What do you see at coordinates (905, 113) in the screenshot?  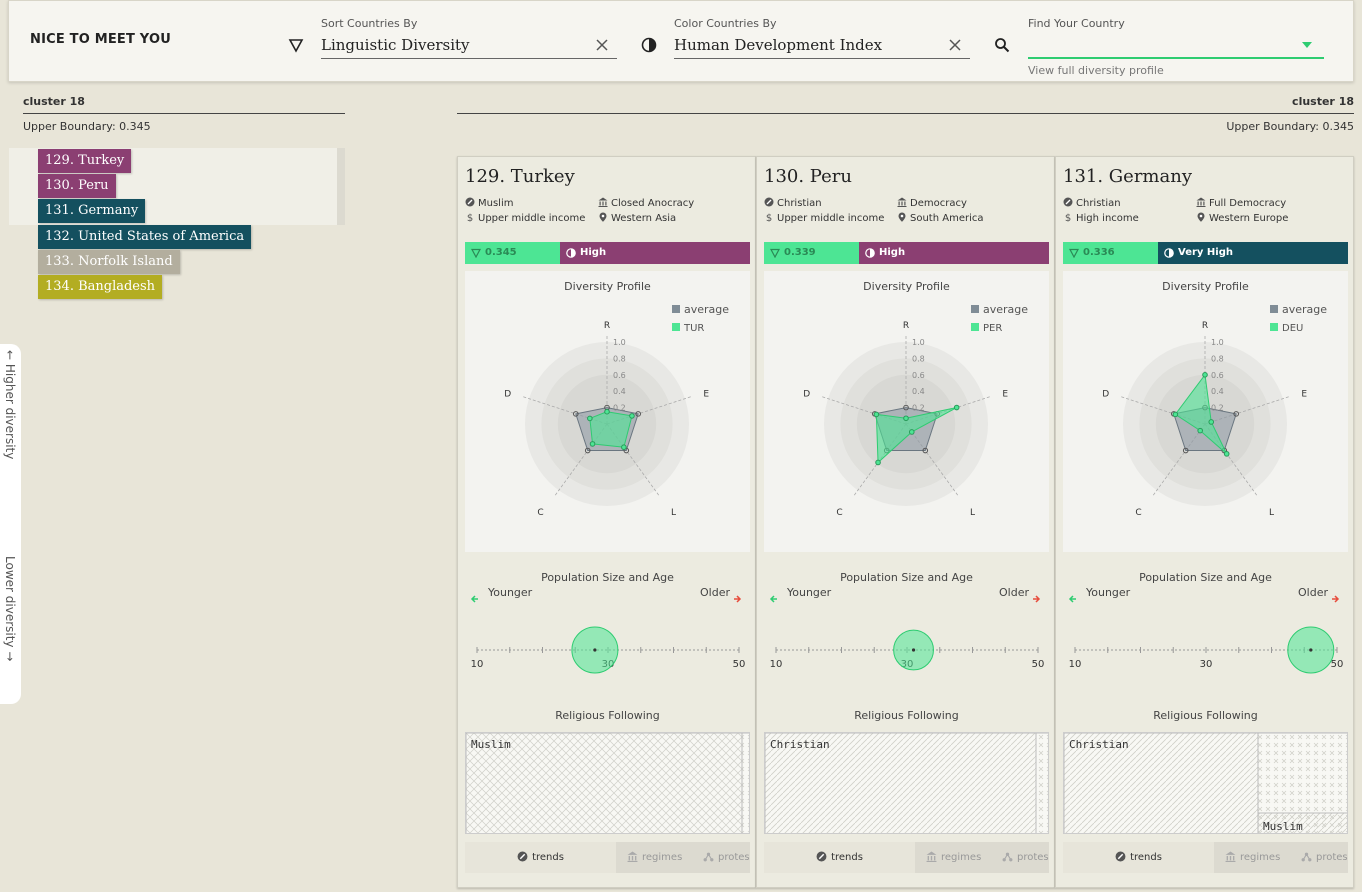 I see `right-cluster-divider` at bounding box center [905, 113].